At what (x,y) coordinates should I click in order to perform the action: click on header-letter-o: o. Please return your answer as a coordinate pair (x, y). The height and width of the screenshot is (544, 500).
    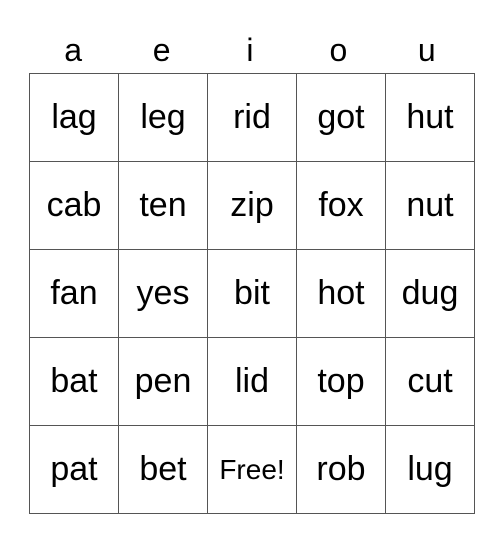
    Looking at the image, I should click on (338, 50).